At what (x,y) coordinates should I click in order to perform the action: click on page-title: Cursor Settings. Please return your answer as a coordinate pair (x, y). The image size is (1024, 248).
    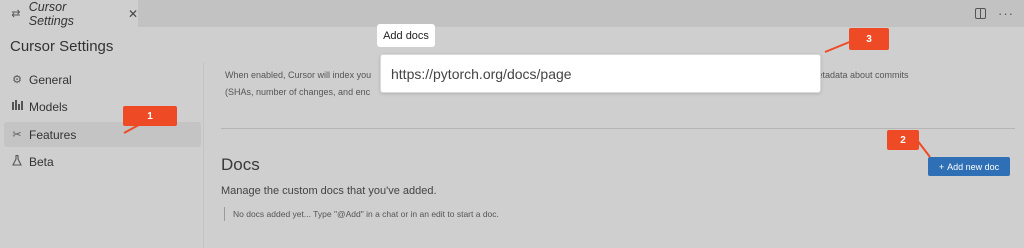
    Looking at the image, I should click on (62, 46).